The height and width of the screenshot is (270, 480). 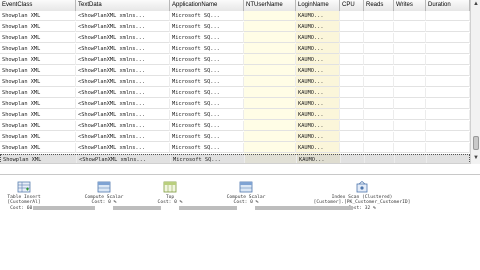 I want to click on column-header-writes: Writes, so click(x=410, y=5).